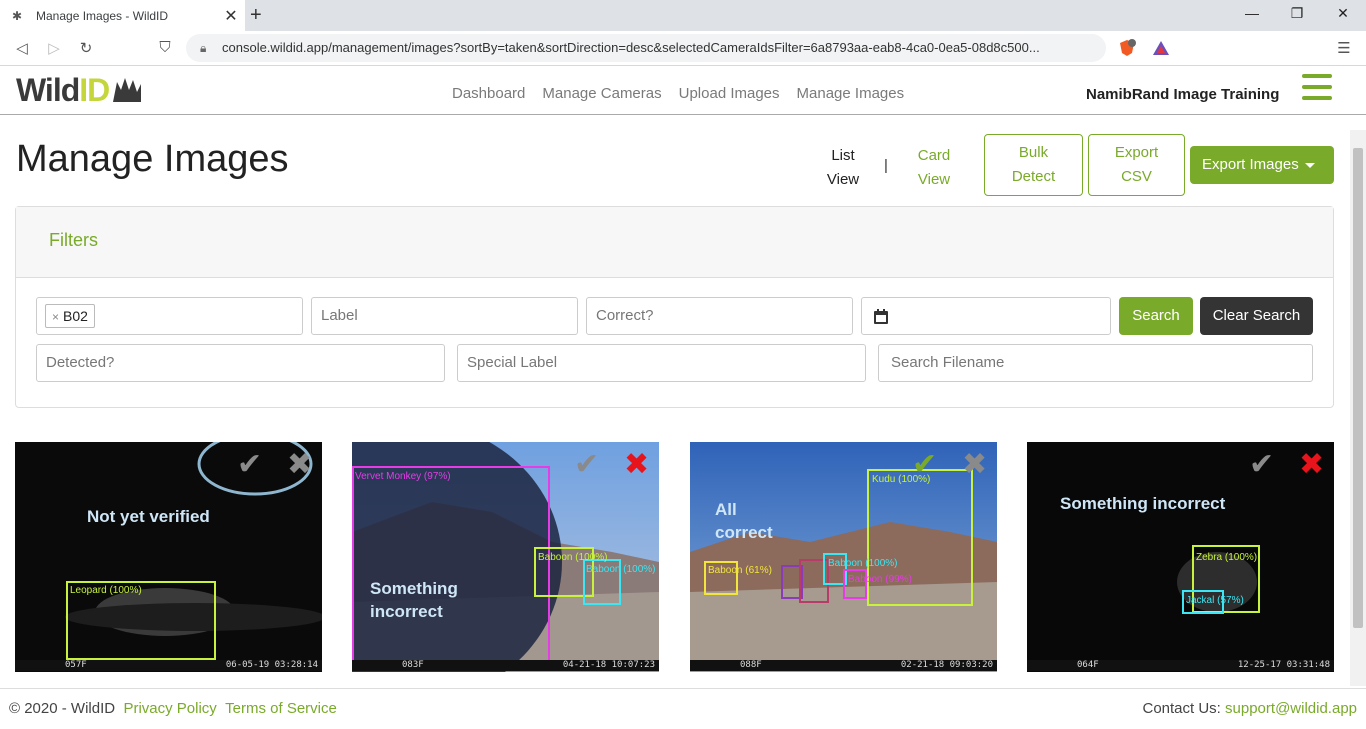 The height and width of the screenshot is (729, 1366). I want to click on nav-dashboard: Dashboard, so click(488, 93).